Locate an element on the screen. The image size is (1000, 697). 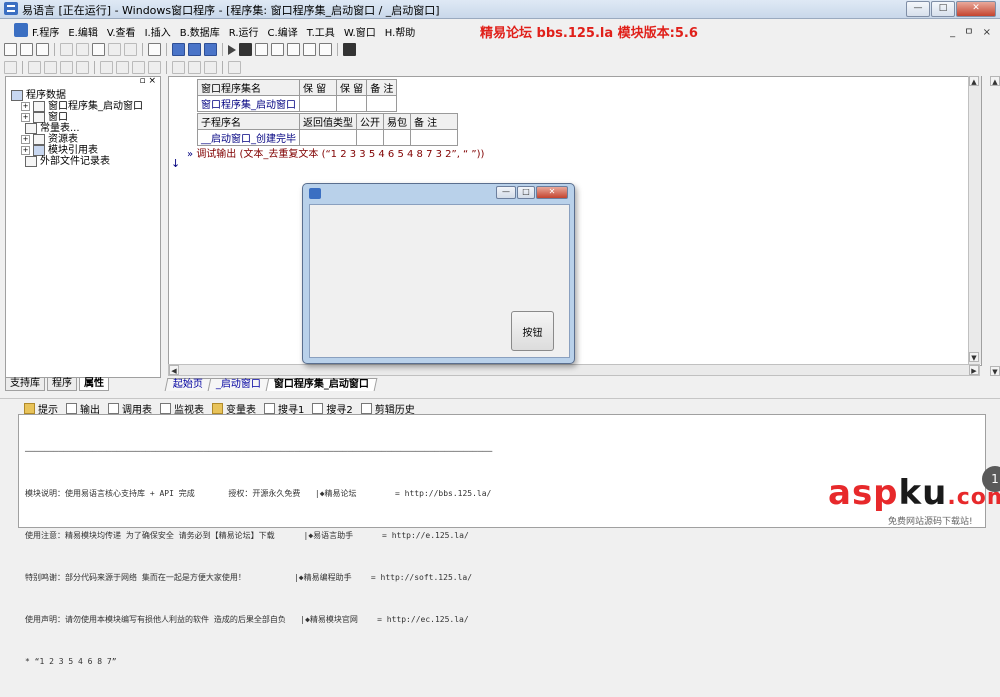
menu-insert: I.插入 is located at coordinates (158, 31).